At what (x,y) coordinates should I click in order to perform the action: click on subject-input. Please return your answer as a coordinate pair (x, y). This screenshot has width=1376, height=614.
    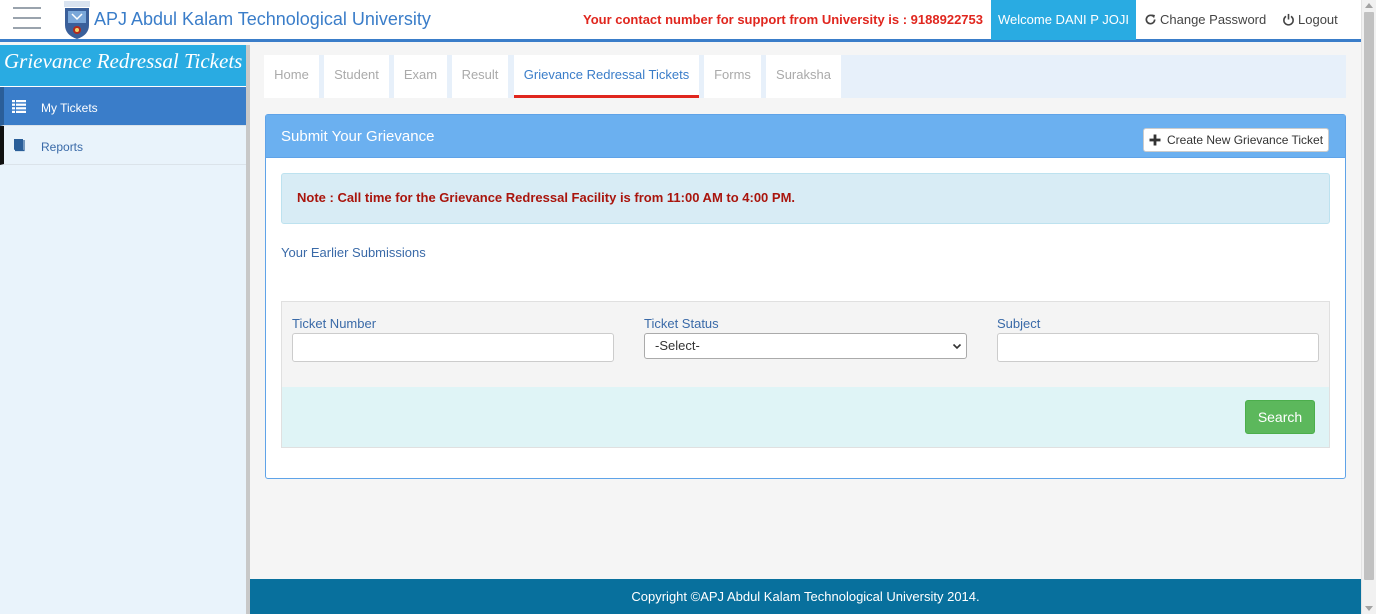
    Looking at the image, I should click on (1158, 347).